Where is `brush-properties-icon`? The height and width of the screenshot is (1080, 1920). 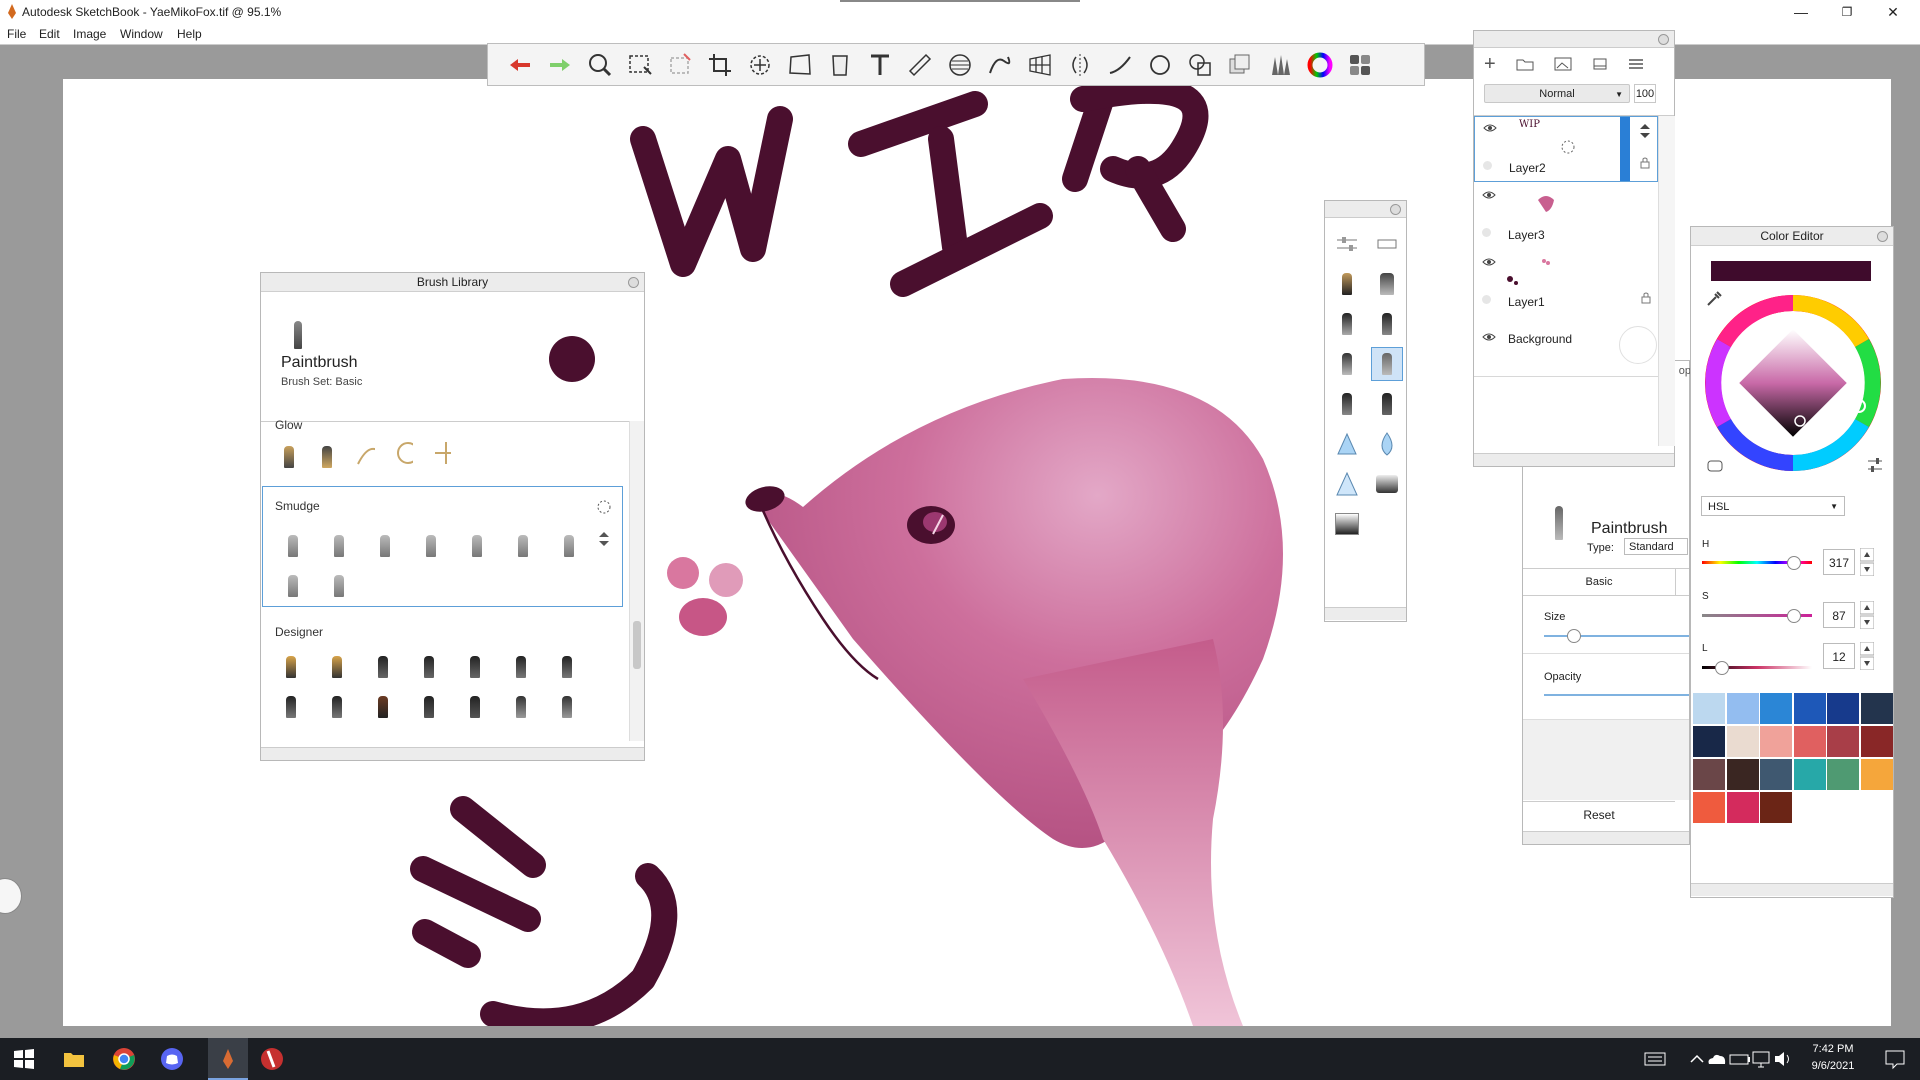 brush-properties-icon is located at coordinates (1347, 244).